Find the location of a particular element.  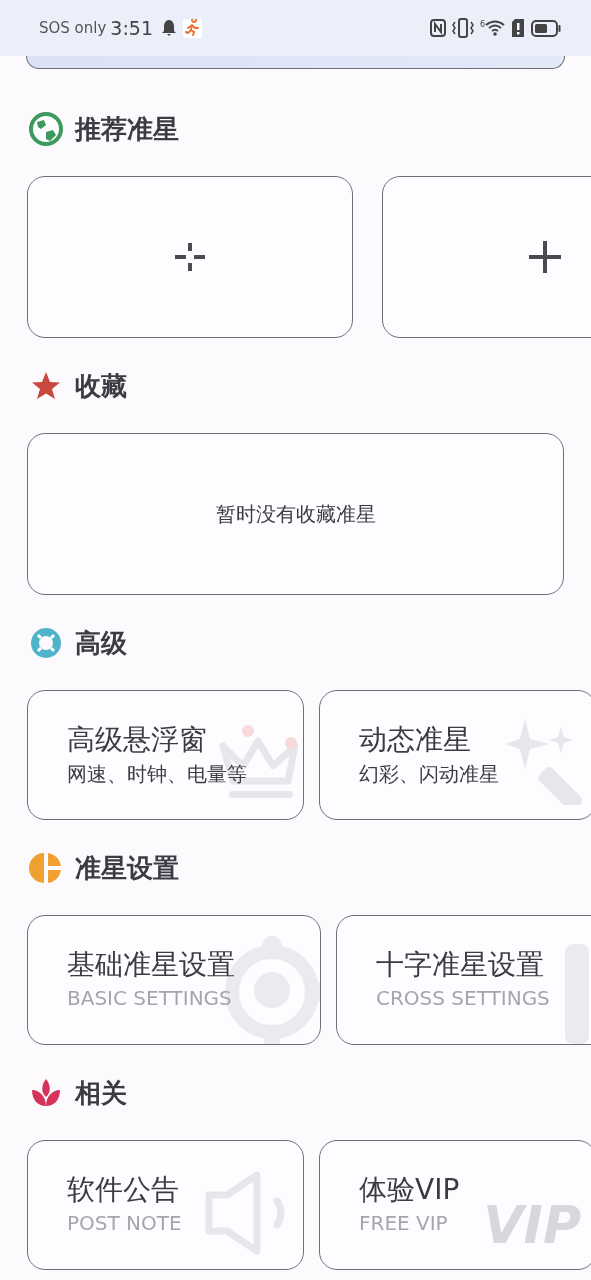

card-subtitle: BASIC SETTINGS is located at coordinates (149, 998).